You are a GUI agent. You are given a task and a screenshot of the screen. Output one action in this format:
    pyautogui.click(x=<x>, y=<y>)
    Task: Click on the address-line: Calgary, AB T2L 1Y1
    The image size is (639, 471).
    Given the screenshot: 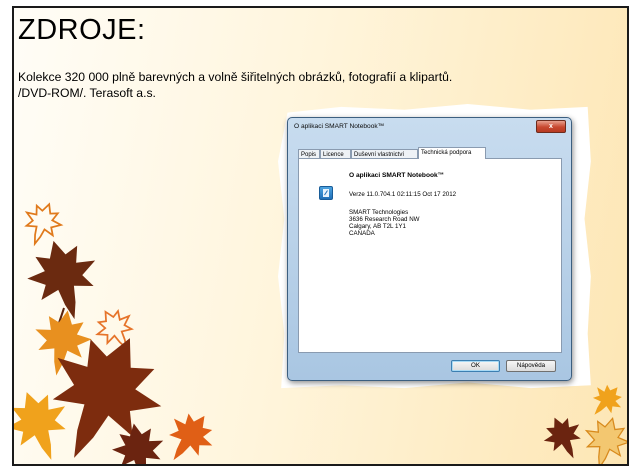 What is the action you would take?
    pyautogui.click(x=377, y=226)
    